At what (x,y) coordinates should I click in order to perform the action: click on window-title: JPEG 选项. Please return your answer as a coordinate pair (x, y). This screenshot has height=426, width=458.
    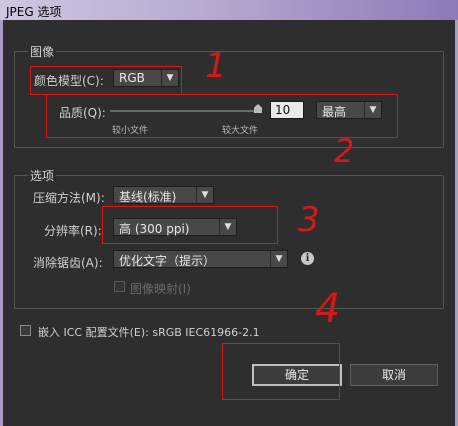
    Looking at the image, I should click on (34, 12).